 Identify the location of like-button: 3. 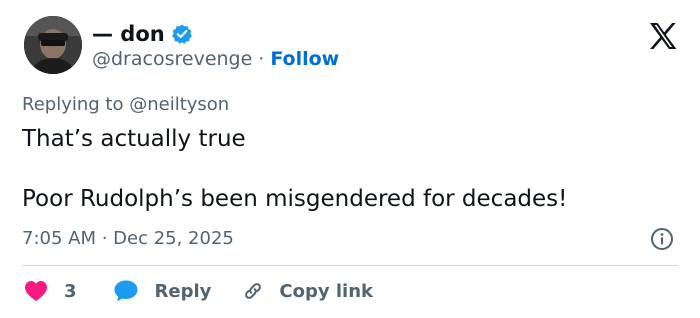
(50, 291).